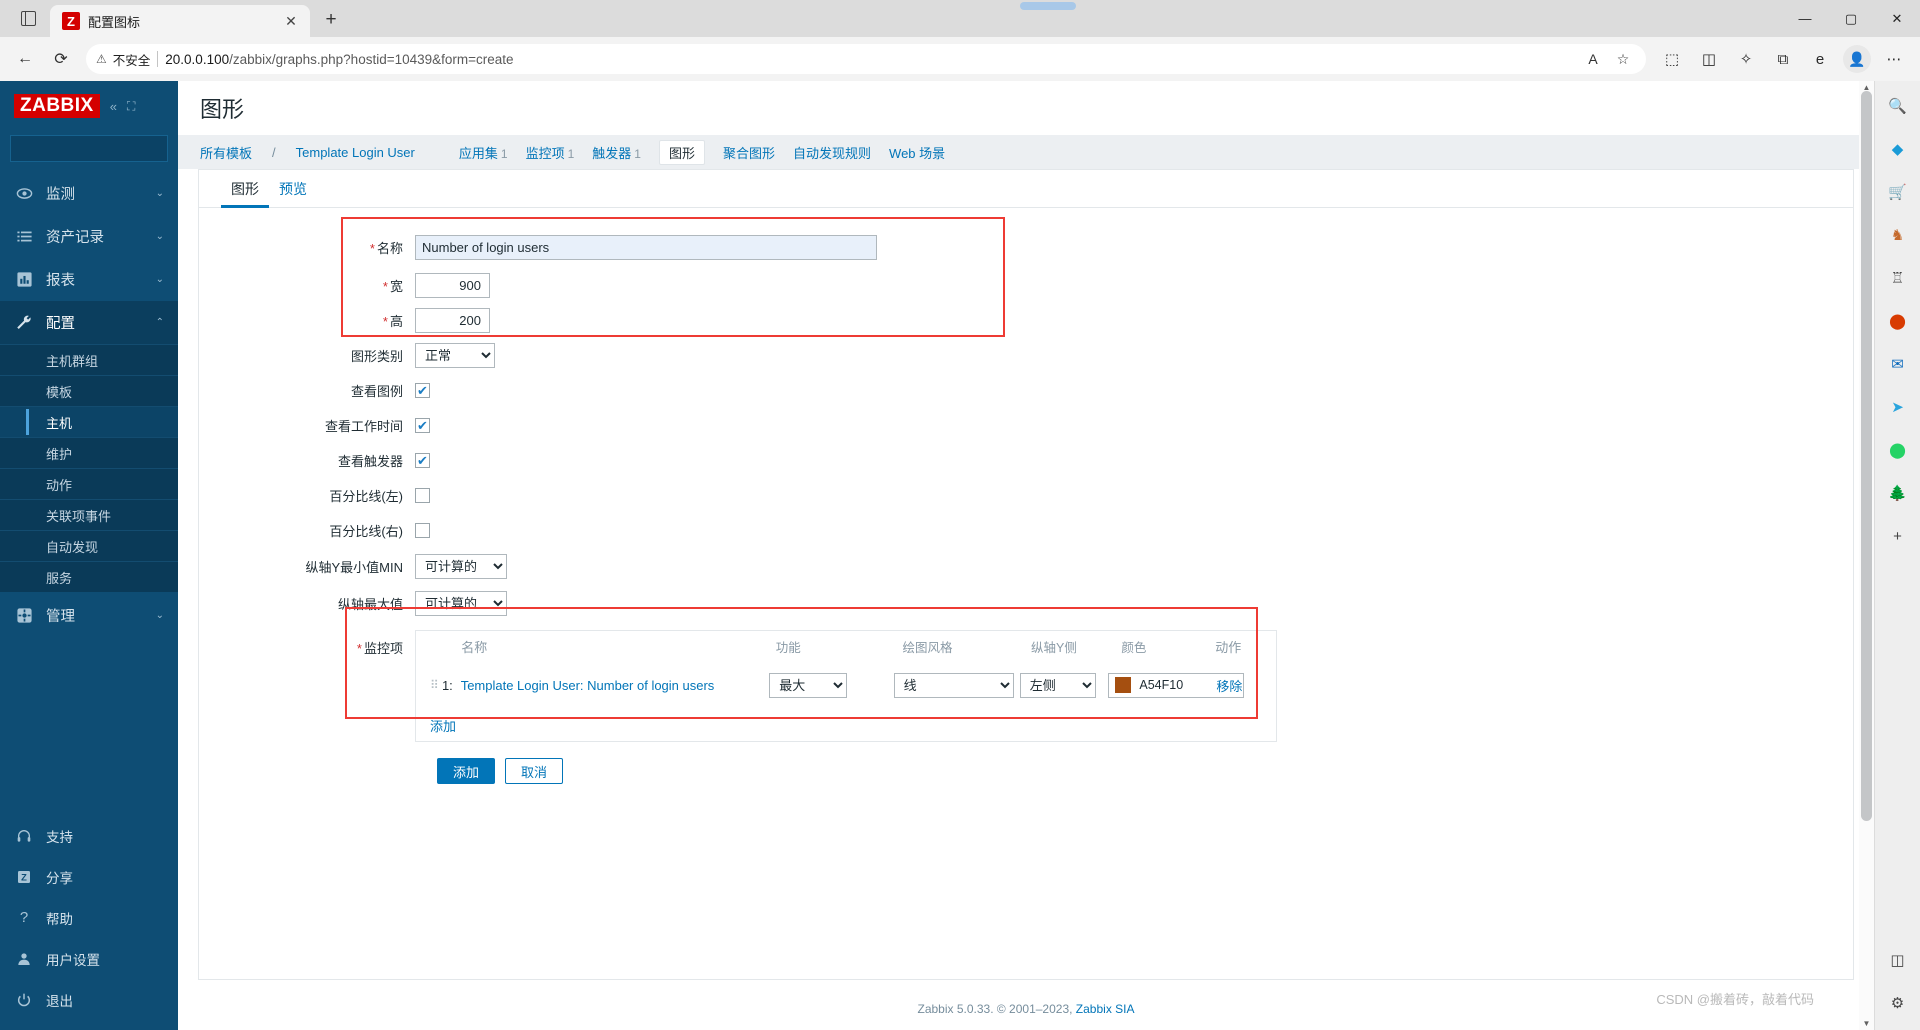  I want to click on expand-sidebar-icon: ⛶, so click(131, 106).